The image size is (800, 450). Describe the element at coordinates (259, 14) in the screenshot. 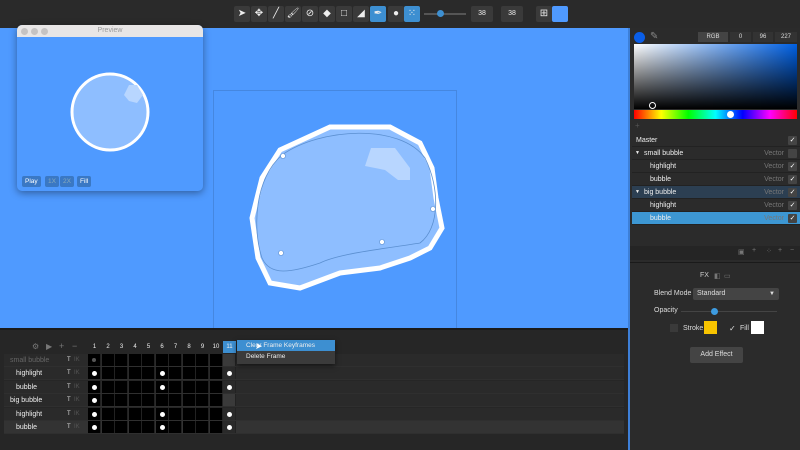

I see `move-tool-icon: ✥` at that location.